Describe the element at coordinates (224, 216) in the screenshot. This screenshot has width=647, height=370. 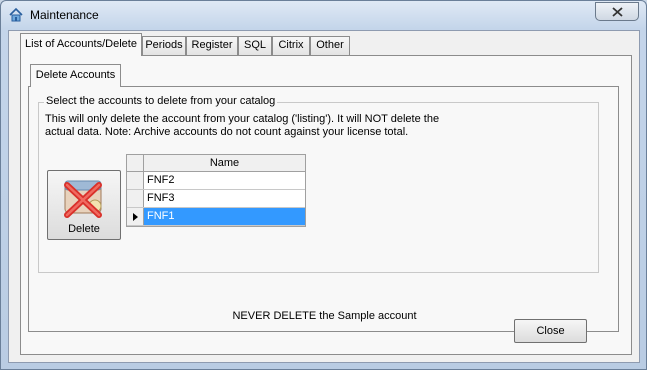
I see `account-name-cell: FNF1` at that location.